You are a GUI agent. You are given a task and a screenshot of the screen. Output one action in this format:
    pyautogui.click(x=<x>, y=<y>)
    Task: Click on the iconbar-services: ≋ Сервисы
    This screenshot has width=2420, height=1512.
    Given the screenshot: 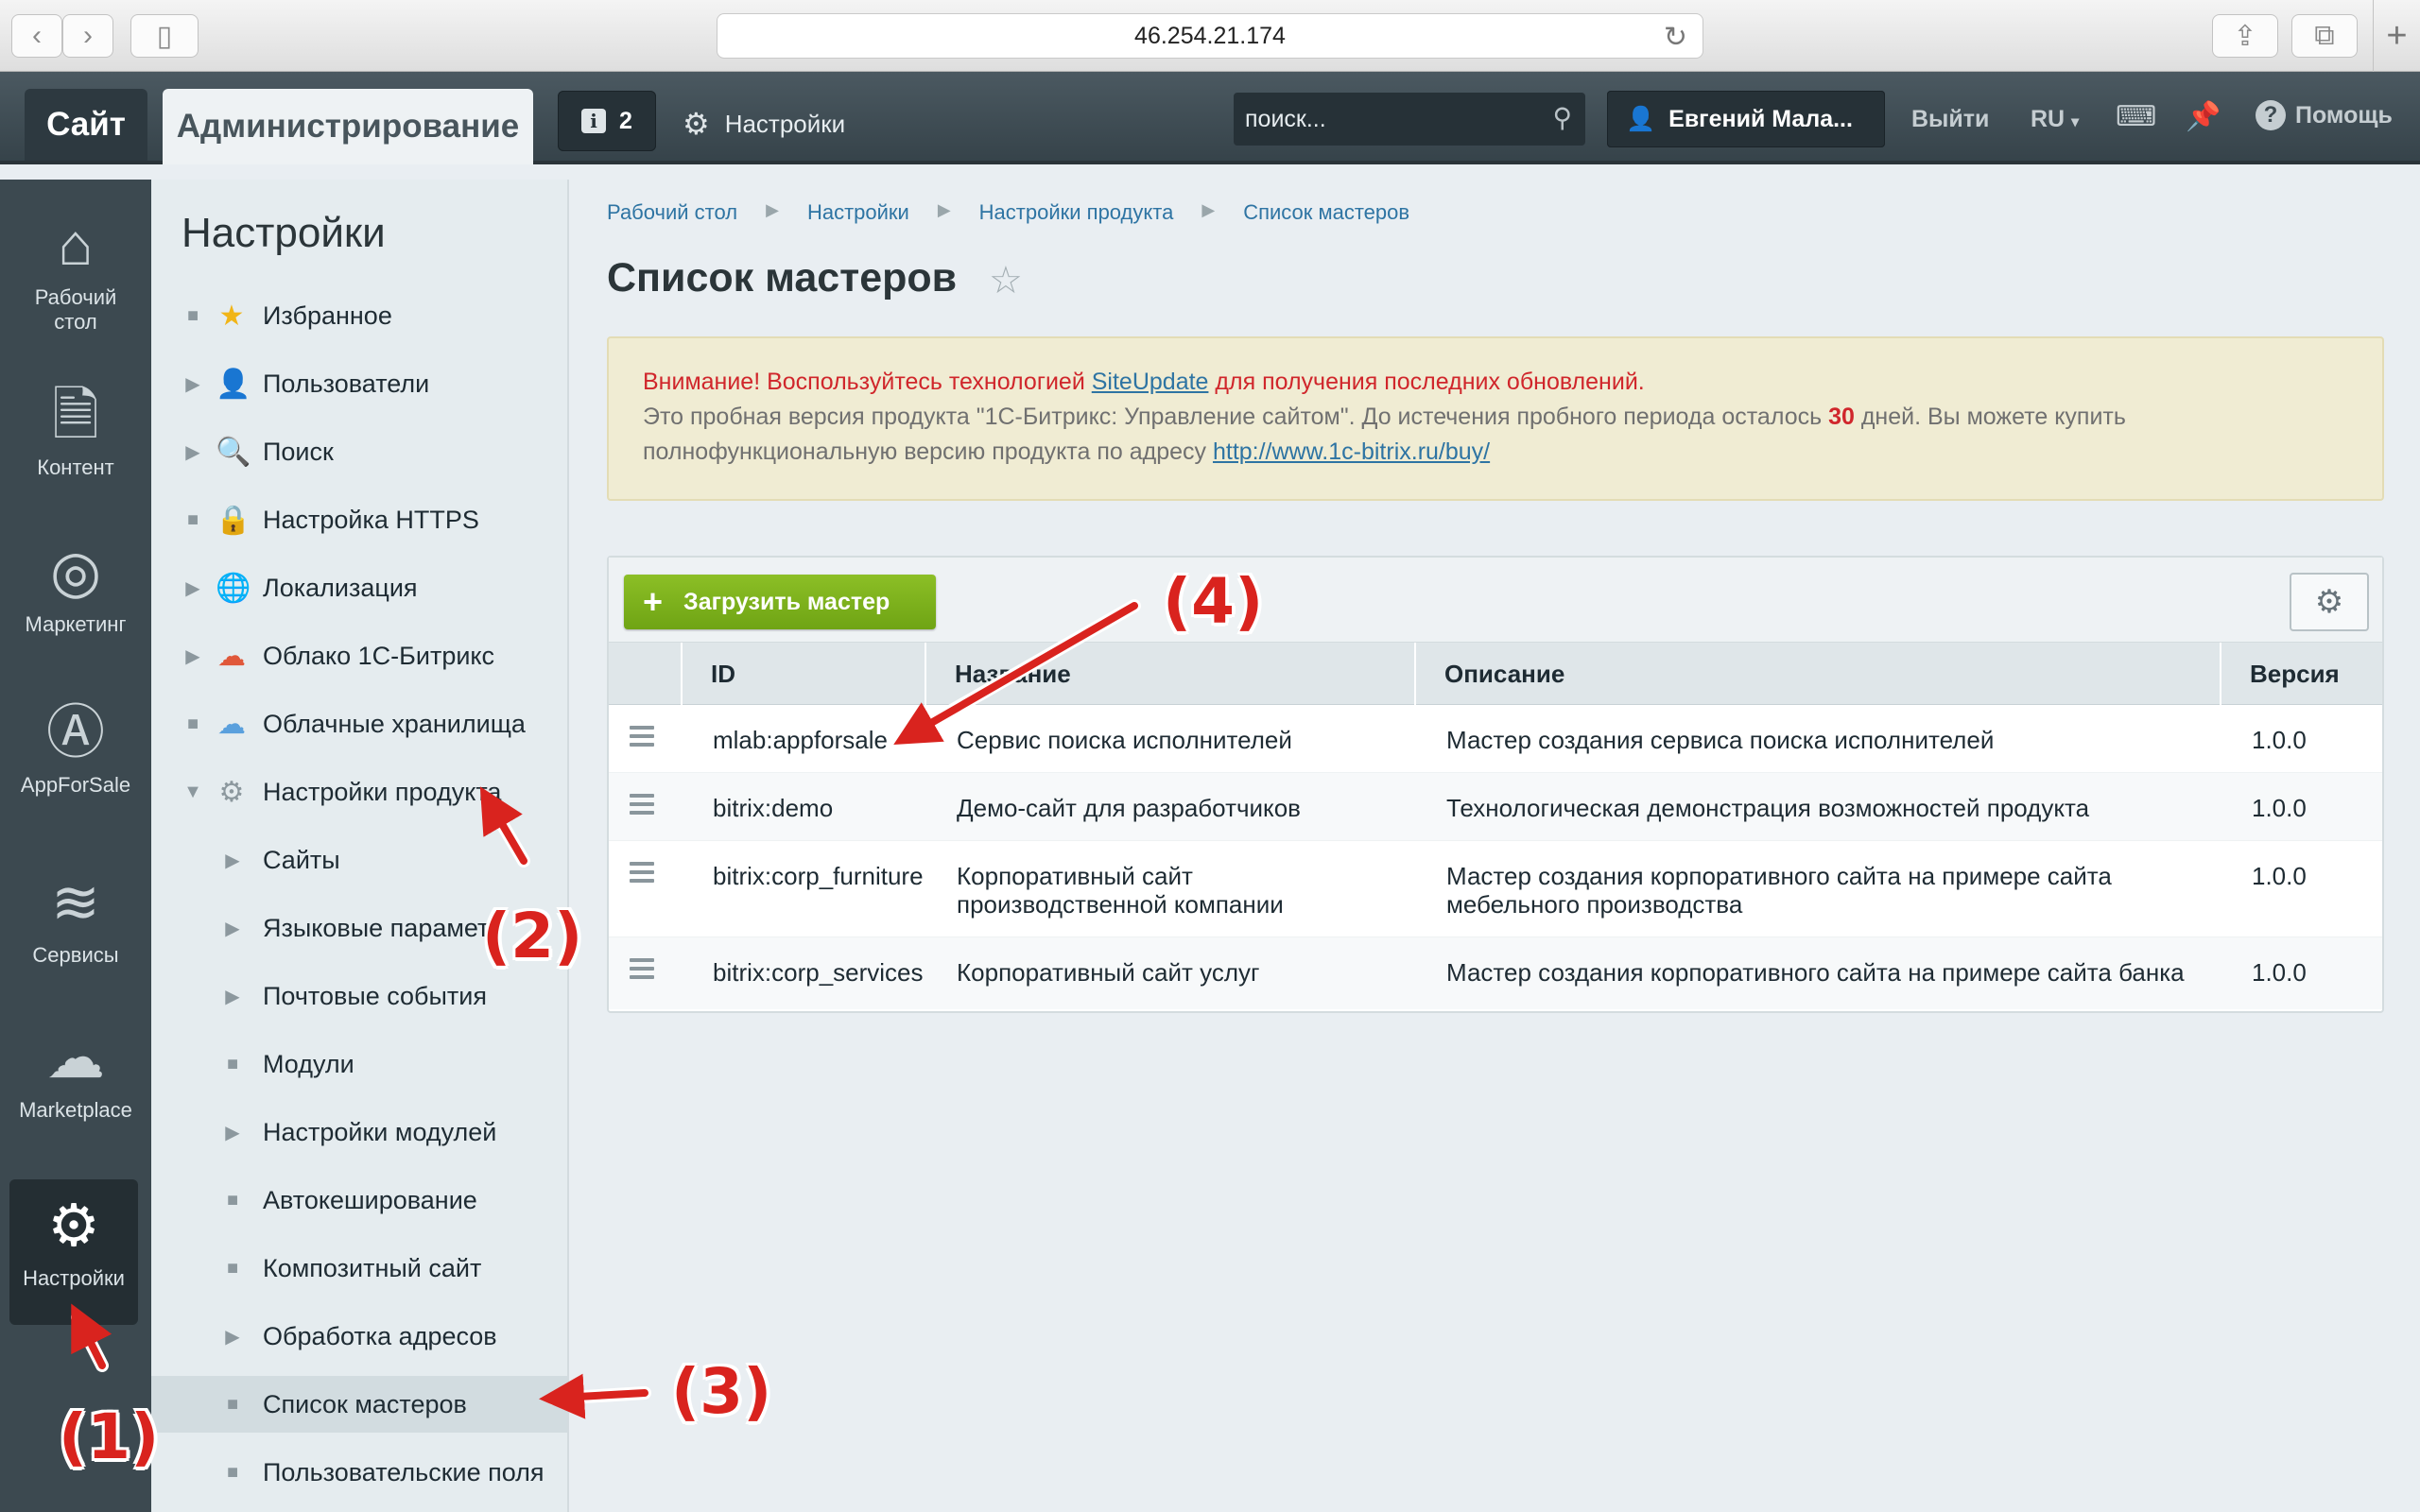 What is the action you would take?
    pyautogui.click(x=75, y=918)
    